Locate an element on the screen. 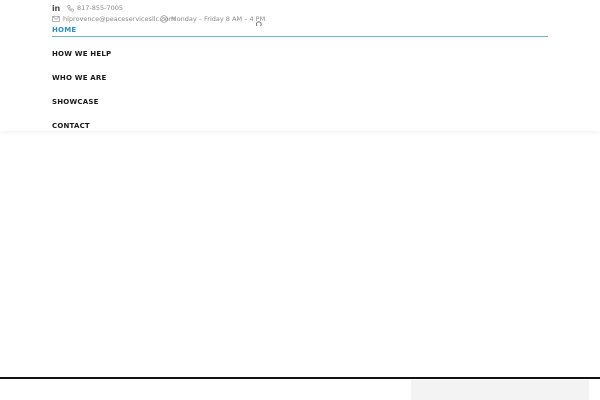 The width and height of the screenshot is (600, 400). business-hours: Monday – Friday 8 AM – 4 PM is located at coordinates (218, 19).